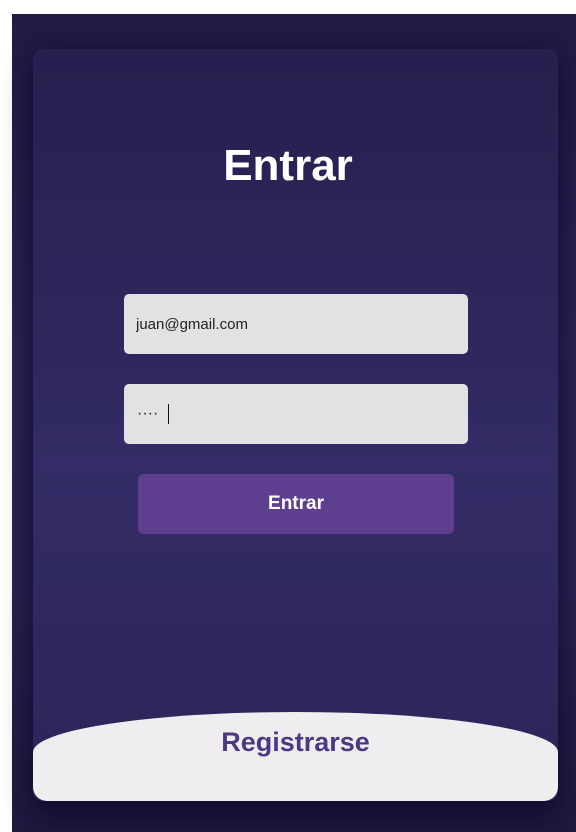 Image resolution: width=576 pixels, height=832 pixels. I want to click on register-button: Registrarse, so click(295, 756).